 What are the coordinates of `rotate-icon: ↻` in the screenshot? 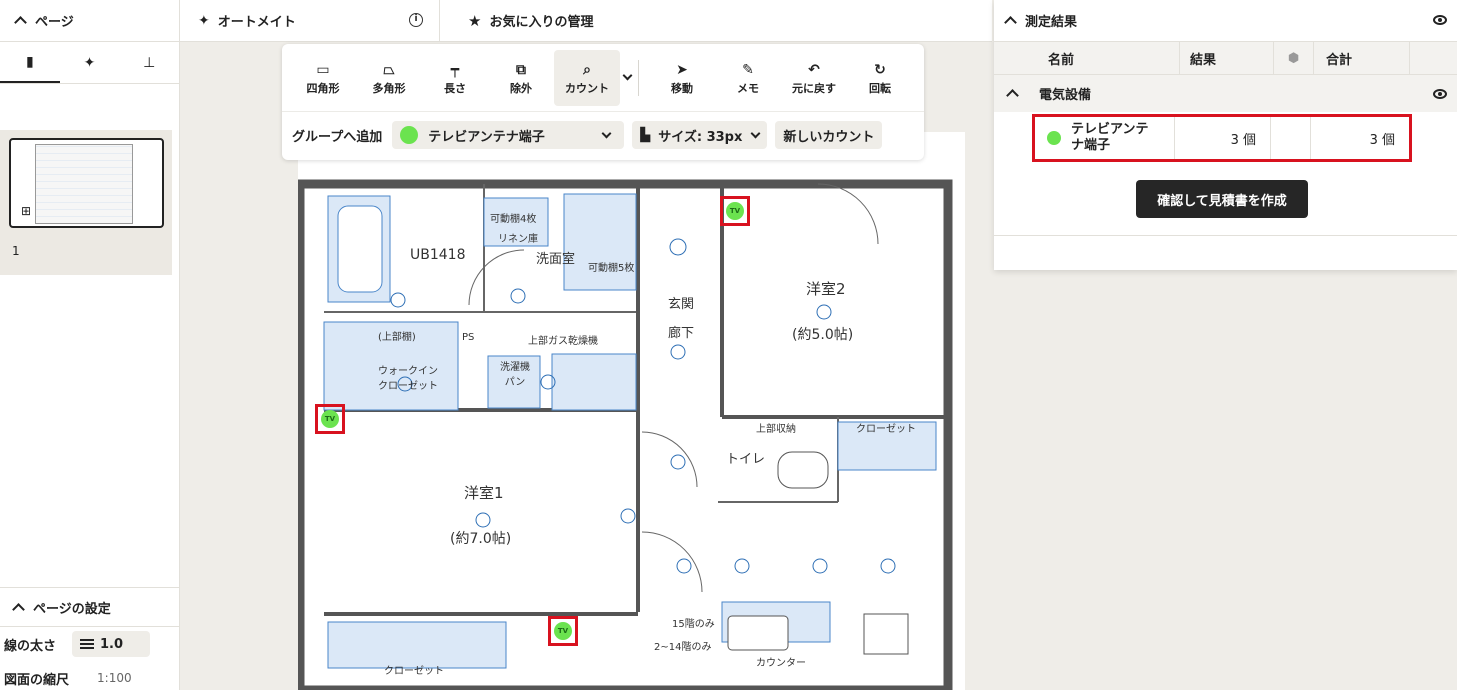 It's located at (880, 69).